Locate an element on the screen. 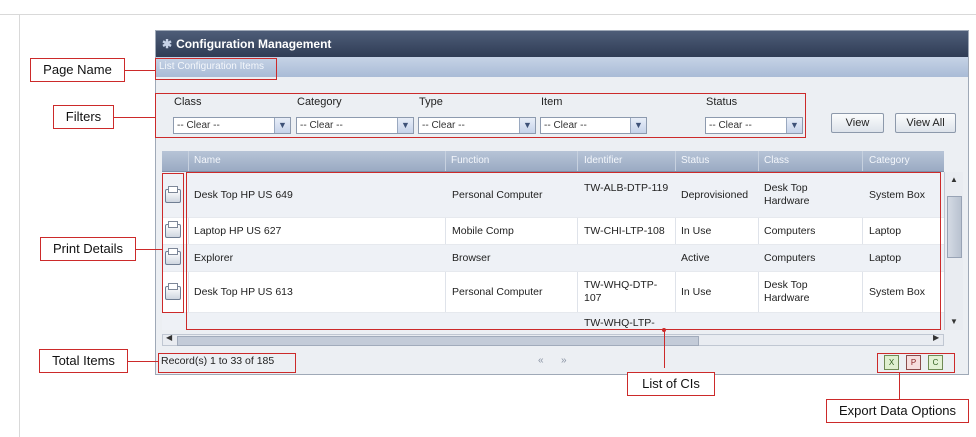  page-name-bar: List Configuration Items is located at coordinates (562, 67).